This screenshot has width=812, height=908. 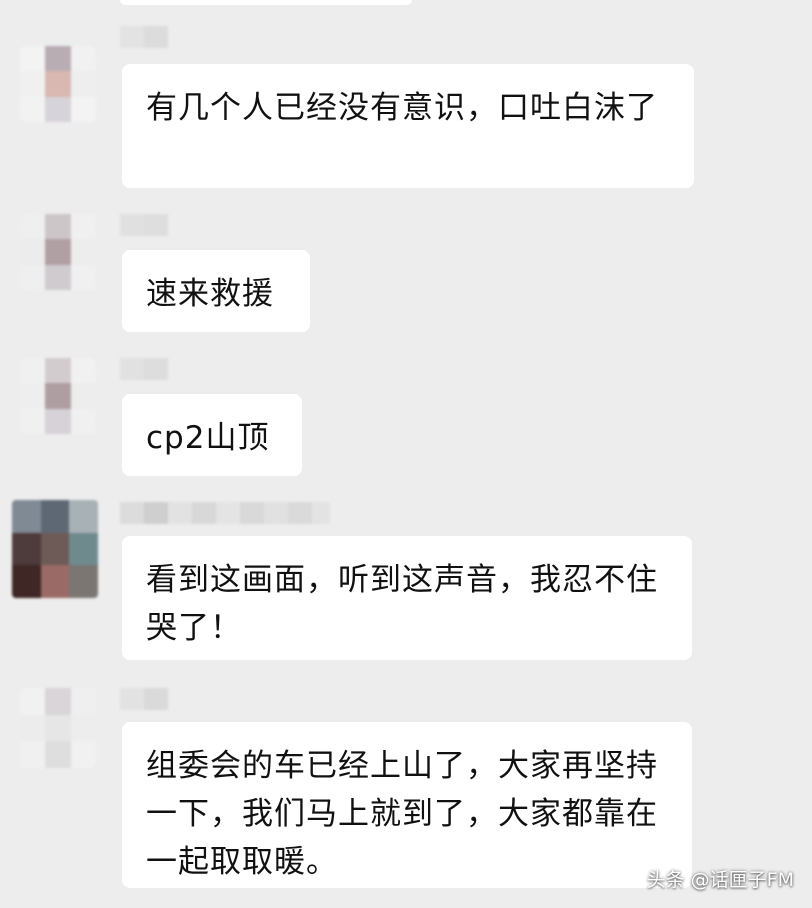 I want to click on message-text: 看到这画面，听到这声音，我忍不住哭了！, so click(x=402, y=604).